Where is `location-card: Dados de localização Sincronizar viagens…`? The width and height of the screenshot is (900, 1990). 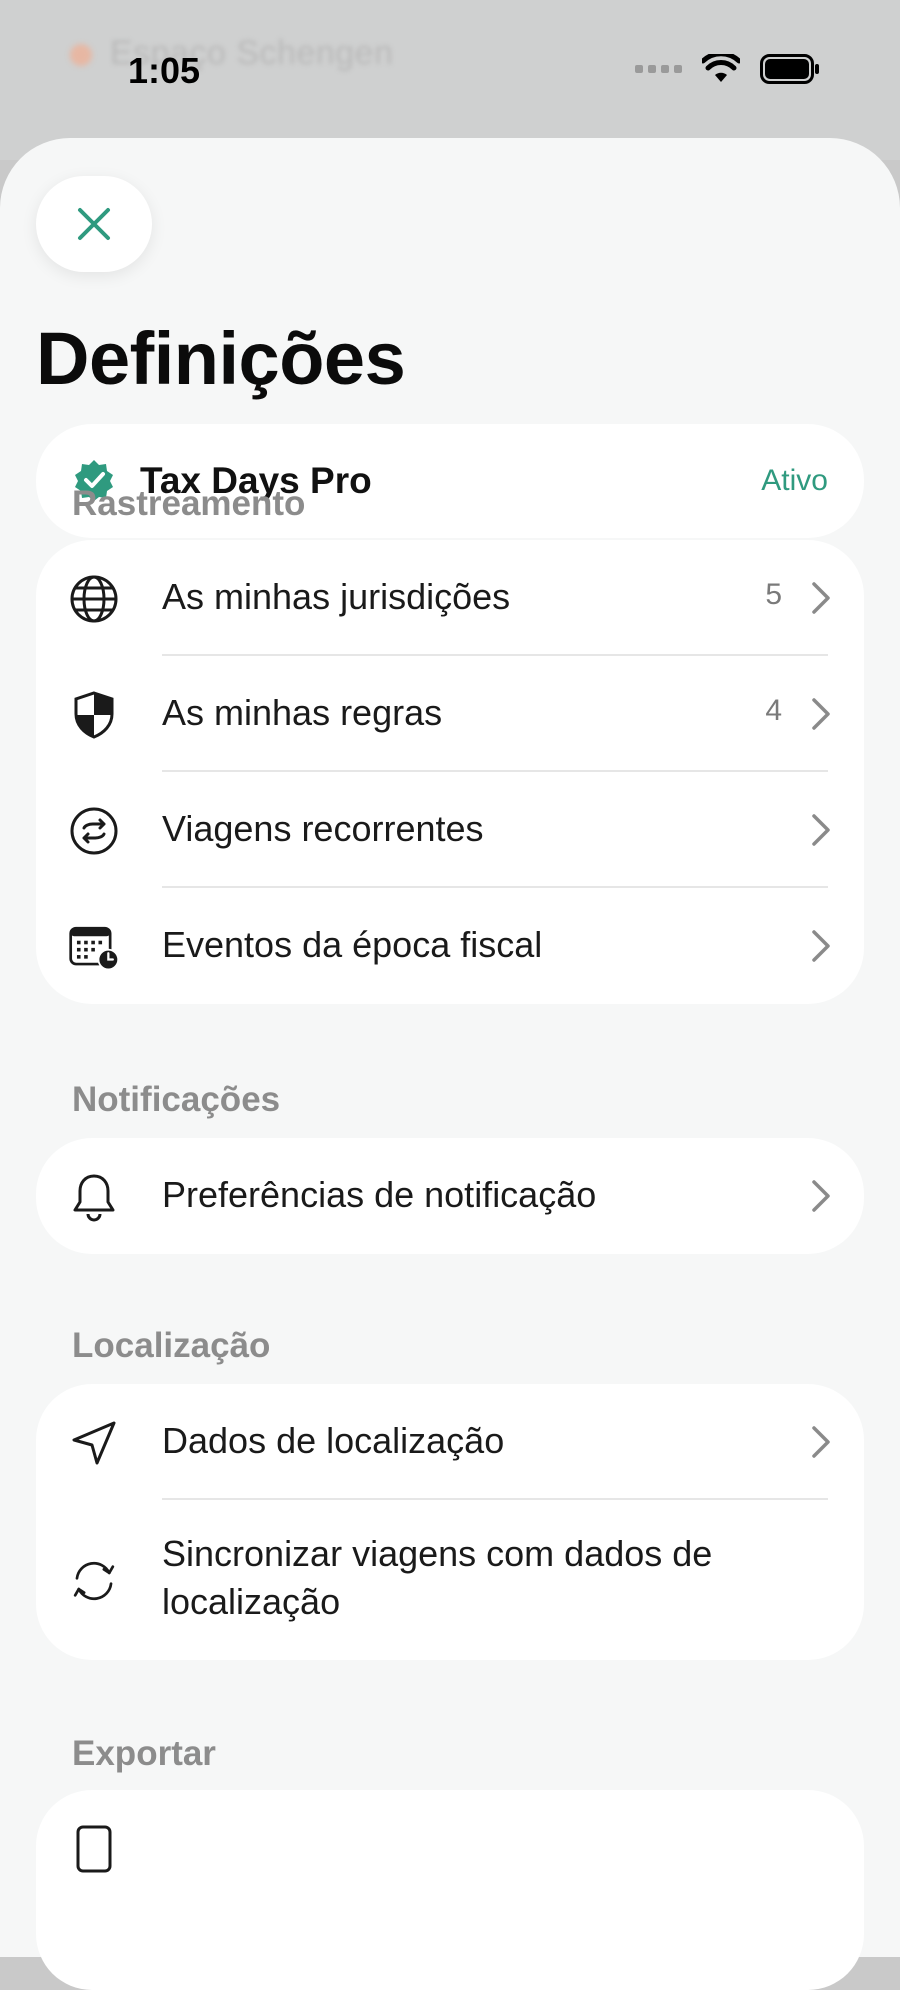 location-card: Dados de localização Sincronizar viagens… is located at coordinates (450, 1522).